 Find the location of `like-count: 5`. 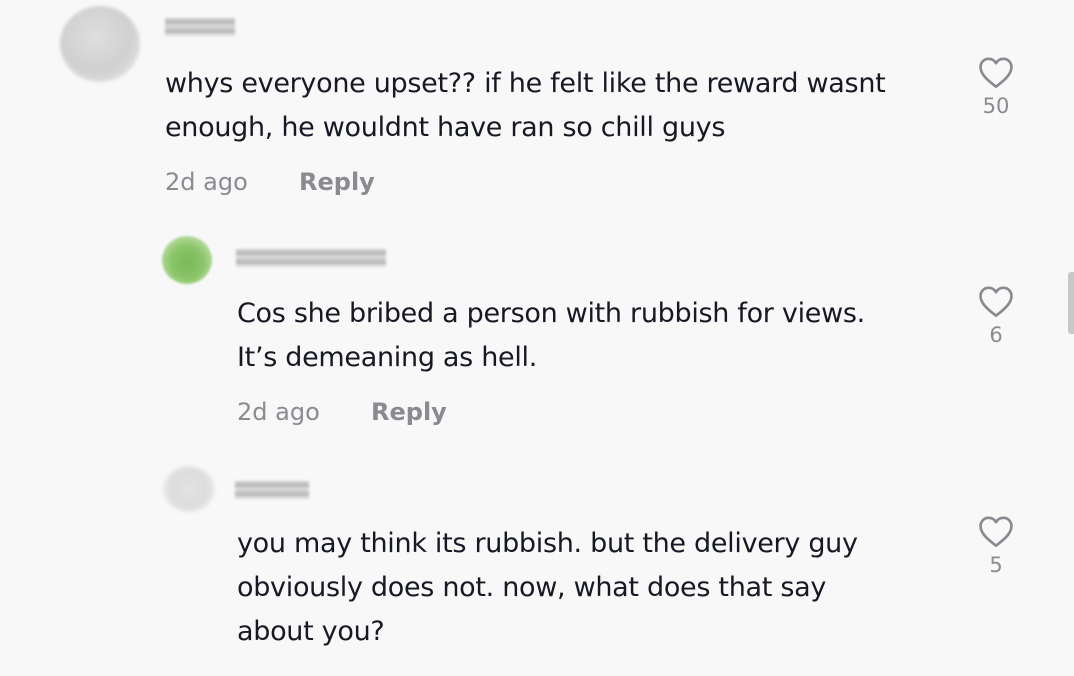

like-count: 5 is located at coordinates (996, 565).